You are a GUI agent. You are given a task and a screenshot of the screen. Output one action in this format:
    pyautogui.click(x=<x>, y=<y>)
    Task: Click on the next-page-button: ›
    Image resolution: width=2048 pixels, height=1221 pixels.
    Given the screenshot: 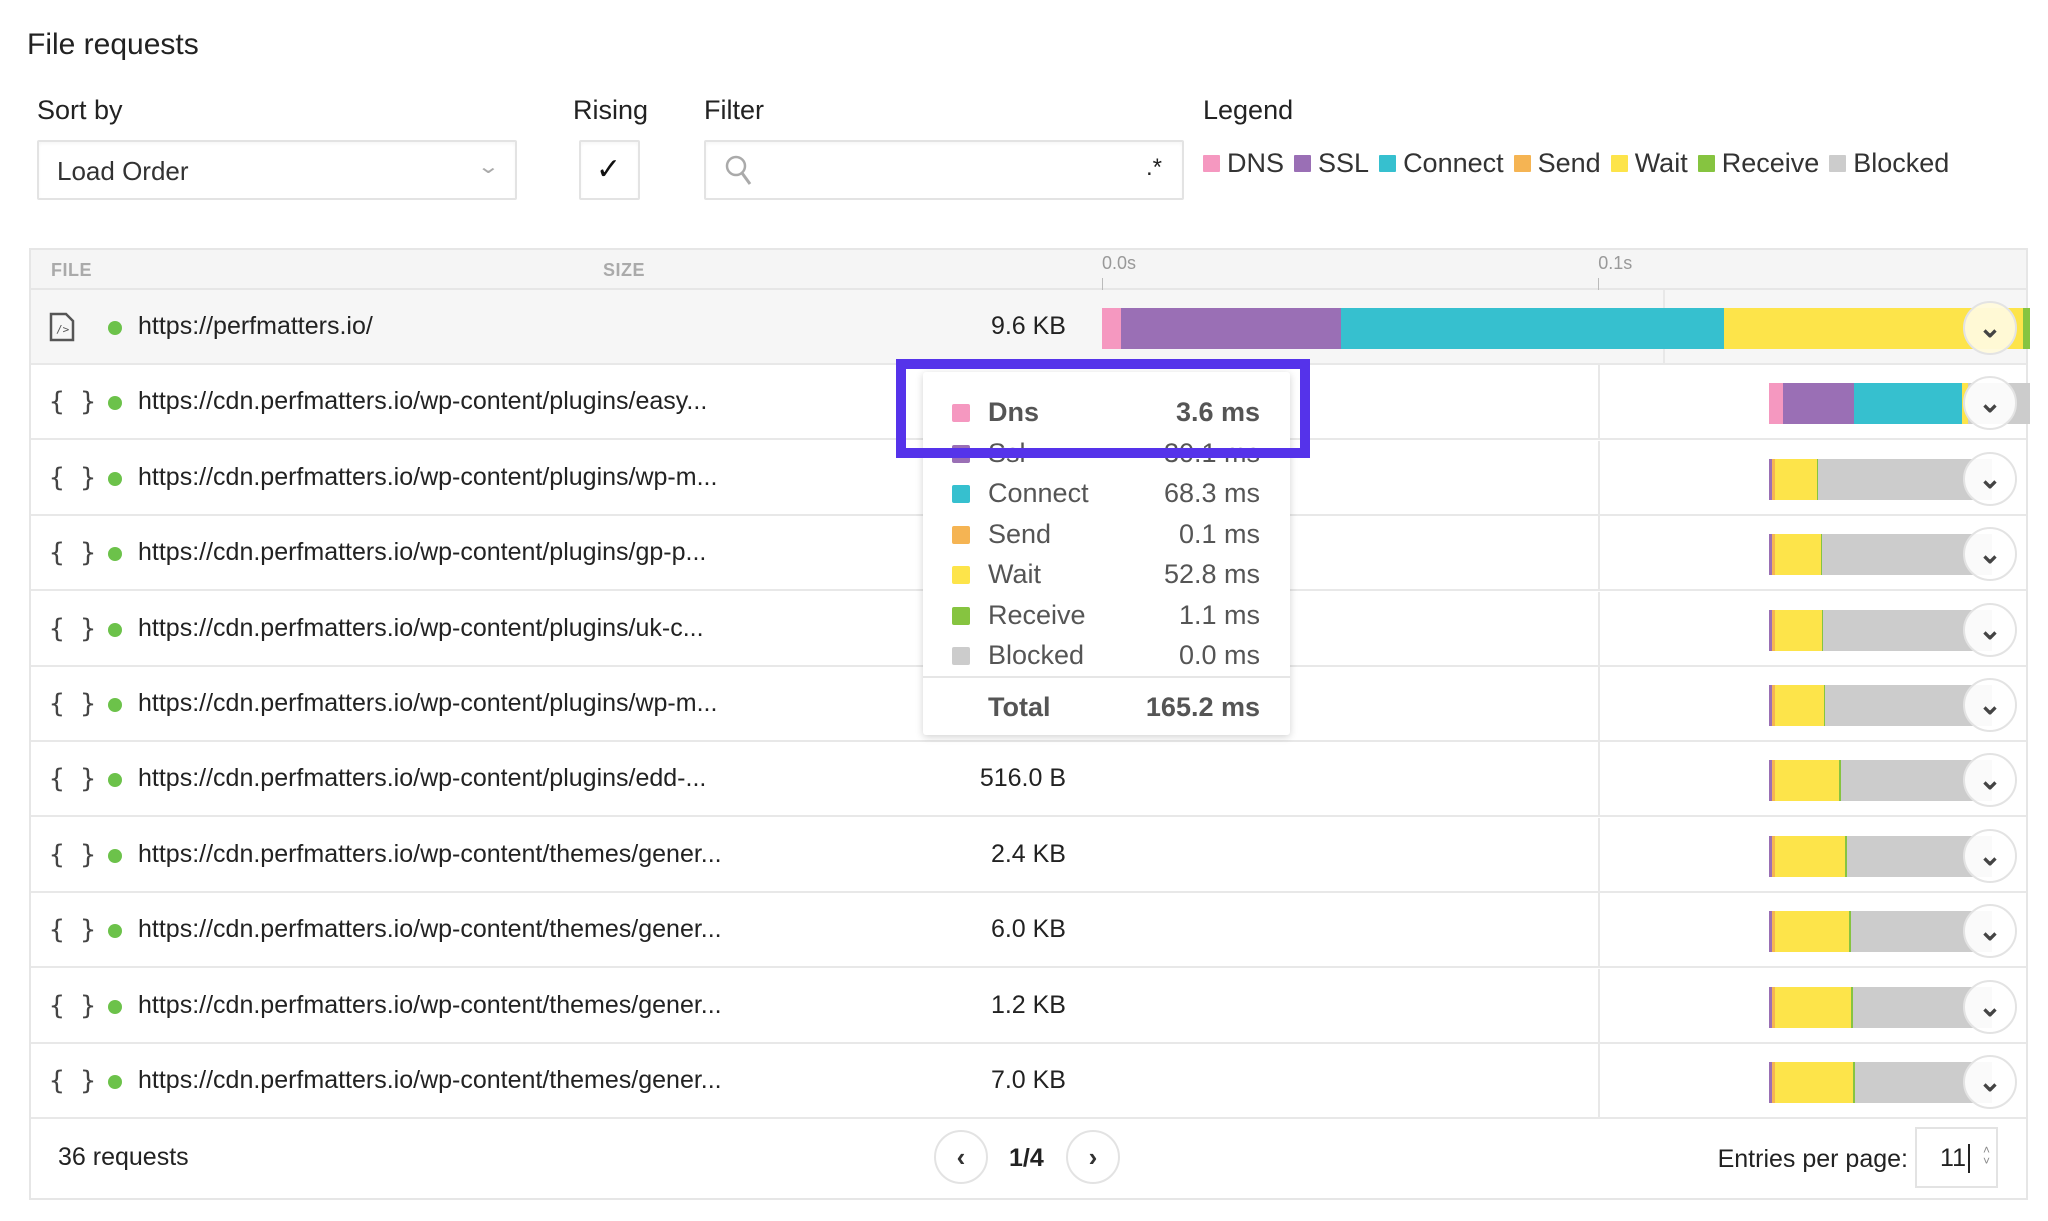 What is the action you would take?
    pyautogui.click(x=1093, y=1157)
    